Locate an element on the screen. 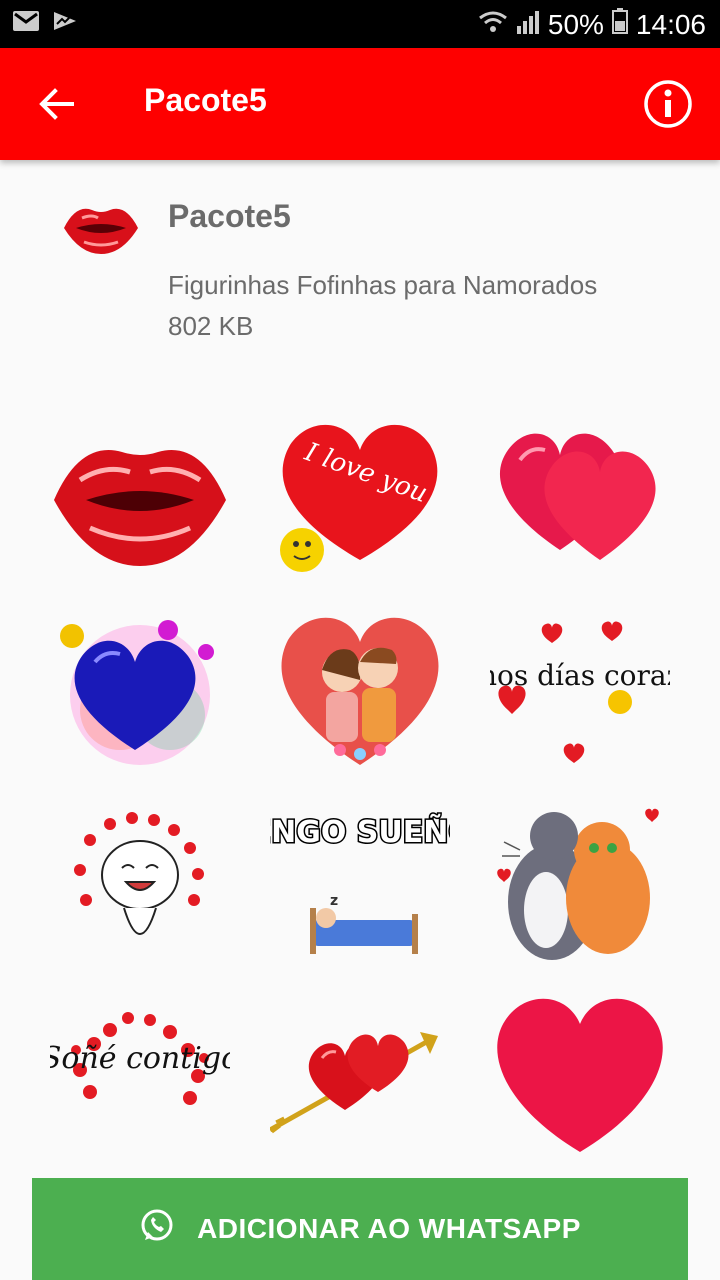 Image resolution: width=720 pixels, height=1280 pixels. activity-icon is located at coordinates (65, 23).